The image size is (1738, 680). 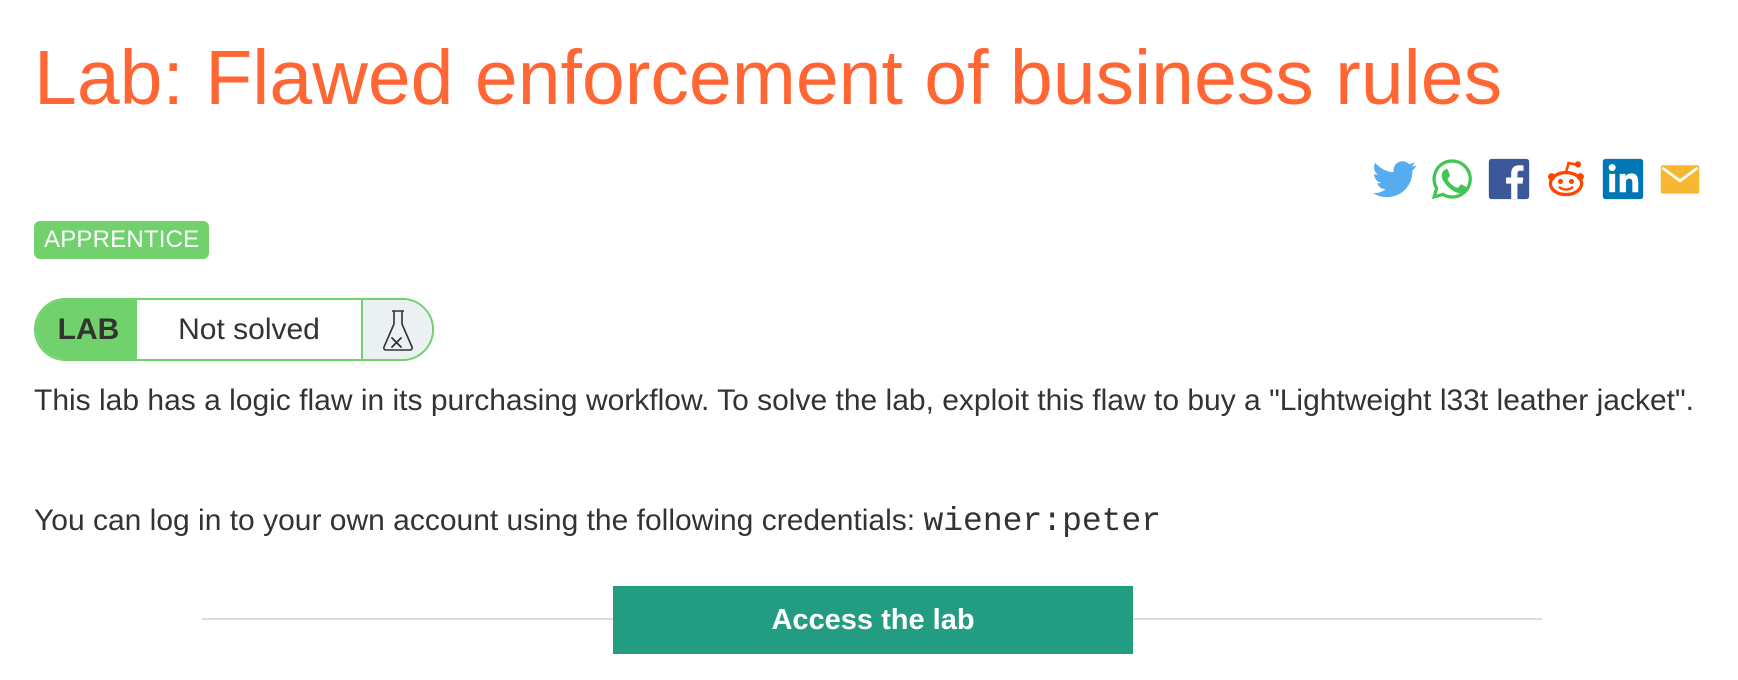 I want to click on whatsapp-icon, so click(x=1451, y=179).